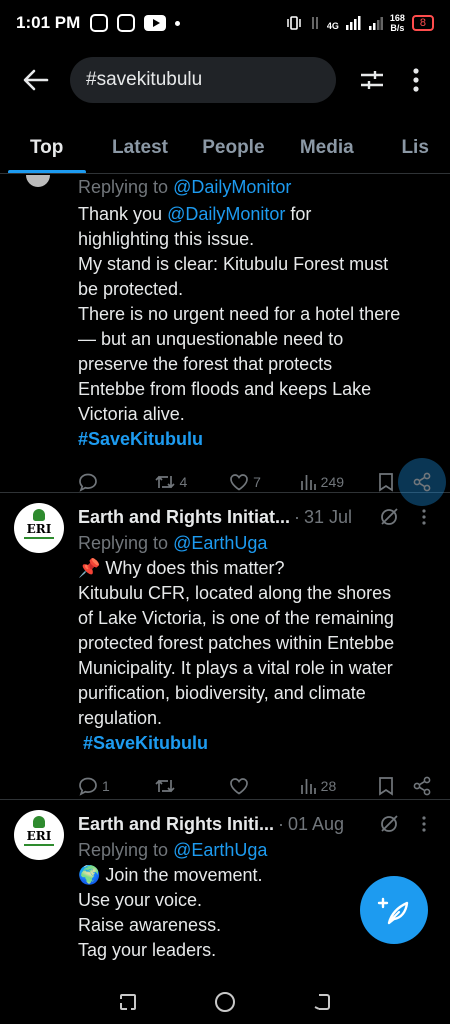 The image size is (450, 1024). Describe the element at coordinates (397, 23) in the screenshot. I see `network-speed: 168 B/s` at that location.